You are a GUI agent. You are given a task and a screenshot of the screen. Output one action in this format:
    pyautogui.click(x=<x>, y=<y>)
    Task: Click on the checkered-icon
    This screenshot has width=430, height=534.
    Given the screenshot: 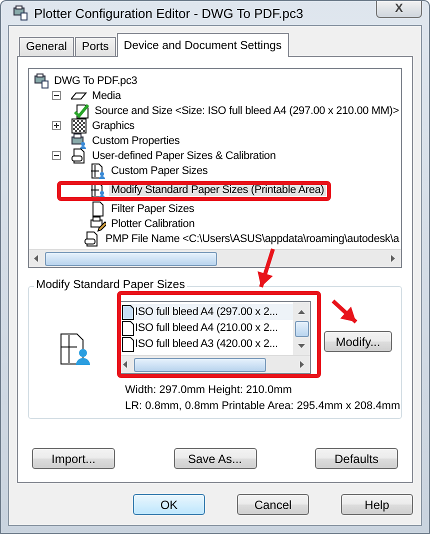 What is the action you would take?
    pyautogui.click(x=79, y=126)
    